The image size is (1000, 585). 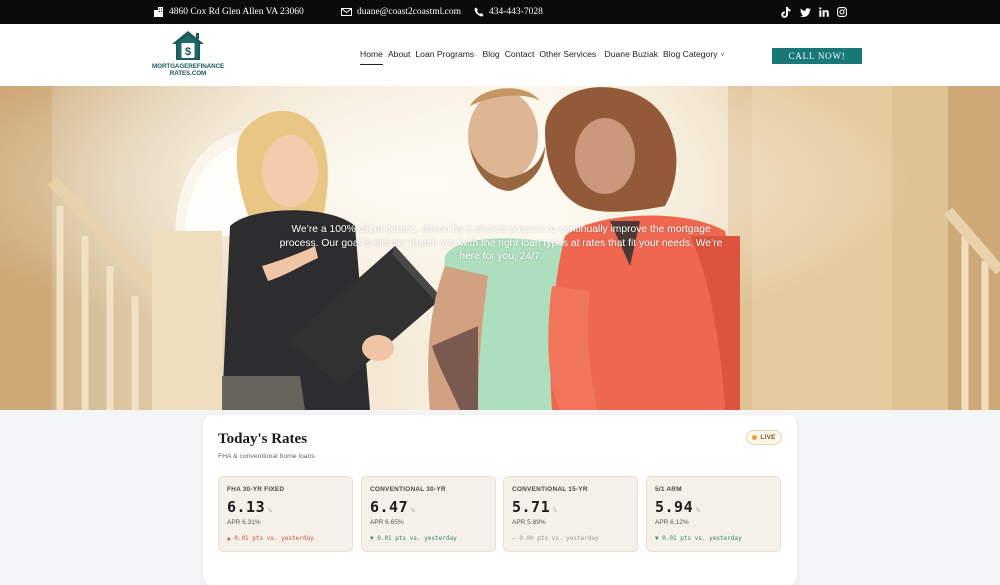 I want to click on nav-item-other-services: Other Services·, so click(x=569, y=57).